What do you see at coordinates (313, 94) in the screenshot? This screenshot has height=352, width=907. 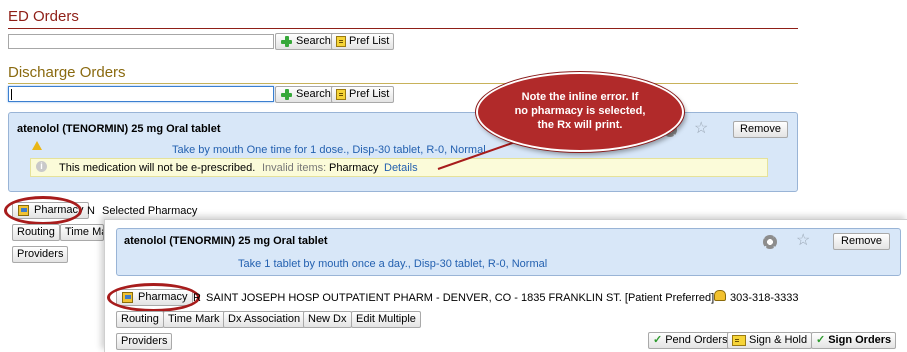 I see `discharge-orders-search-label: Search` at bounding box center [313, 94].